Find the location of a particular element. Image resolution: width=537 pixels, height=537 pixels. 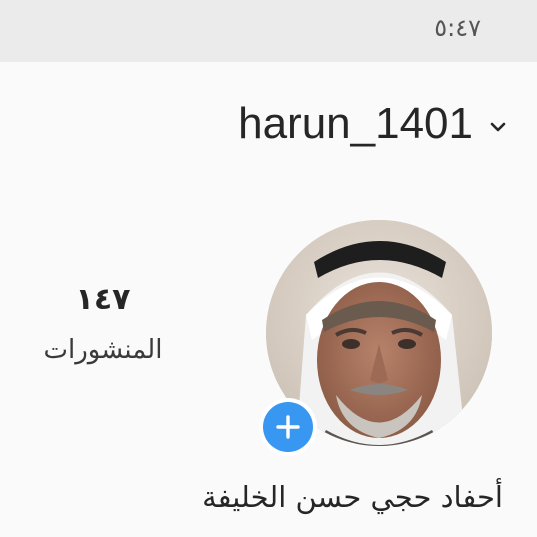

username: harun_1401 is located at coordinates (355, 123).